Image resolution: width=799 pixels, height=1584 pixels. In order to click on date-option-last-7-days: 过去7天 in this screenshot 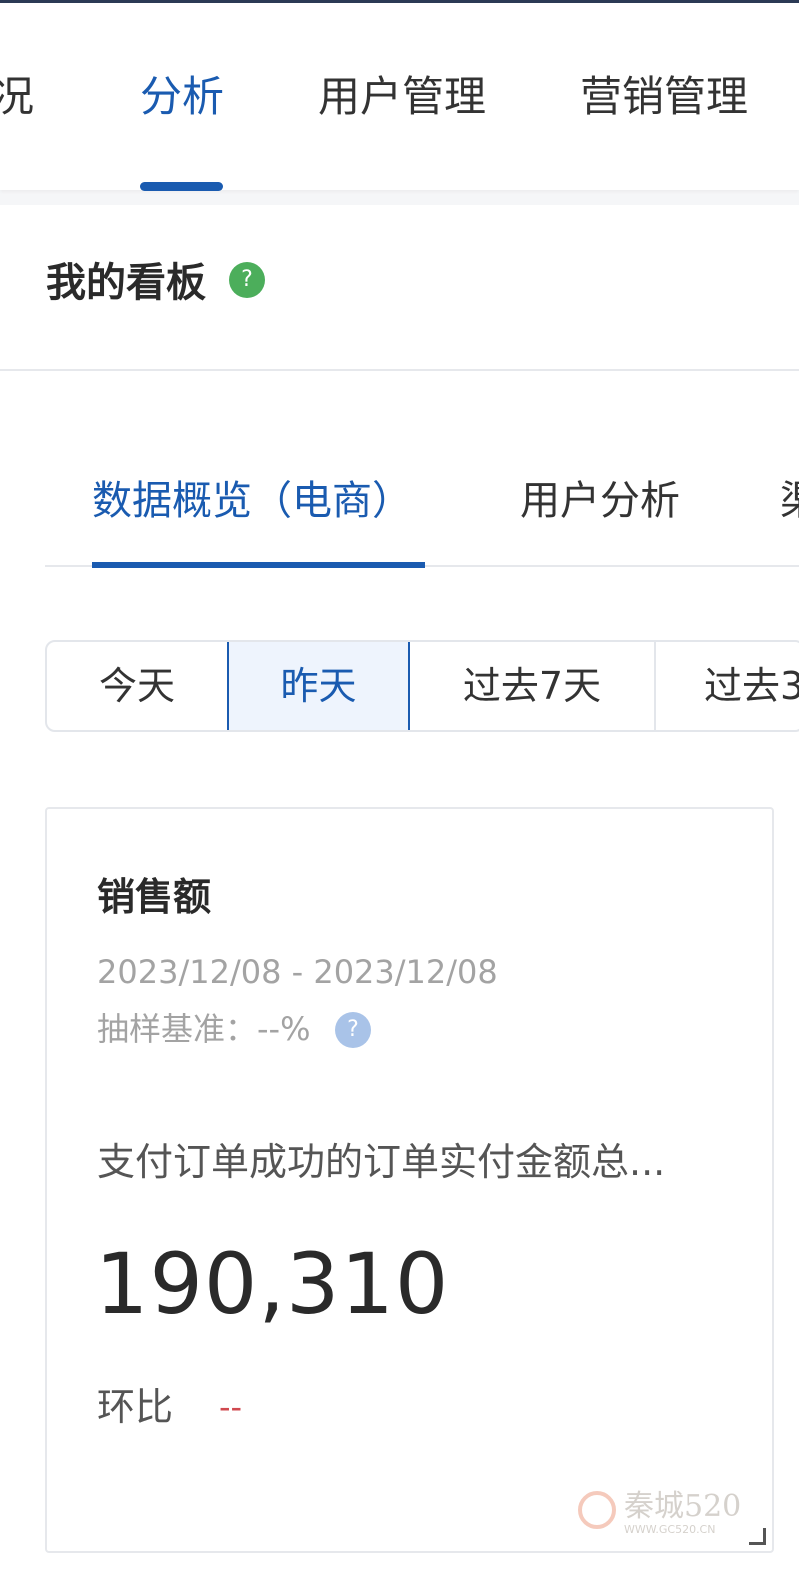, I will do `click(532, 686)`.